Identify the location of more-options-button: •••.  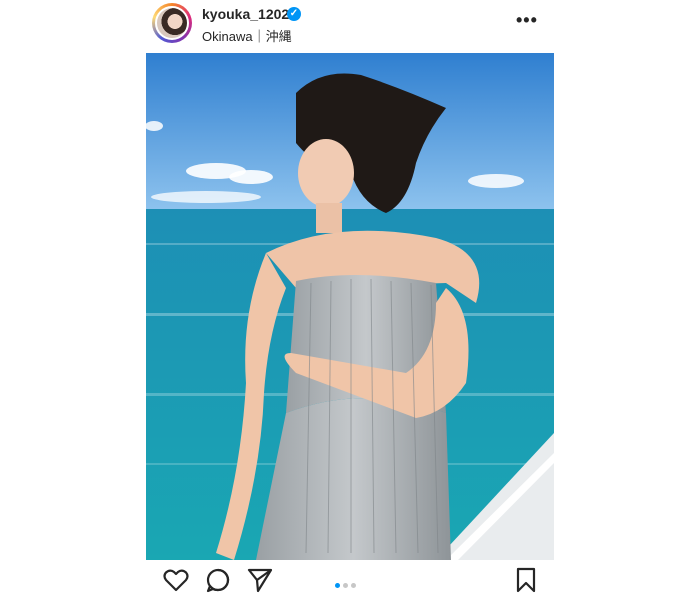
(527, 20).